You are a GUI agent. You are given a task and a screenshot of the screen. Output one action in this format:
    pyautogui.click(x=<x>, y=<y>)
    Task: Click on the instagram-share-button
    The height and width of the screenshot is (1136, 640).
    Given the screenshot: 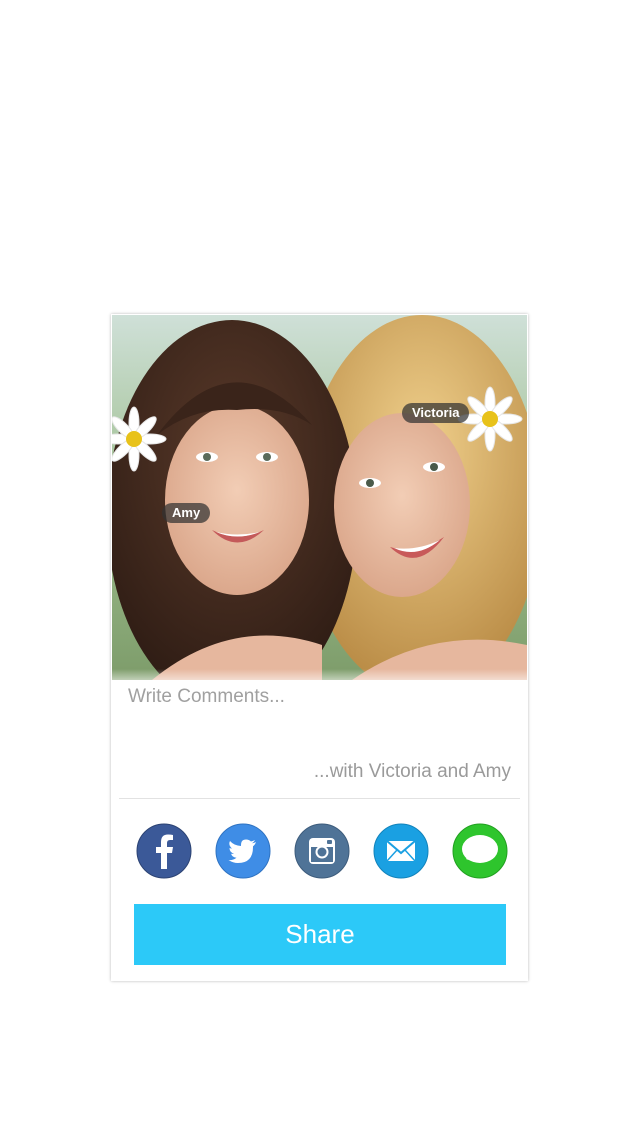 What is the action you would take?
    pyautogui.click(x=322, y=851)
    